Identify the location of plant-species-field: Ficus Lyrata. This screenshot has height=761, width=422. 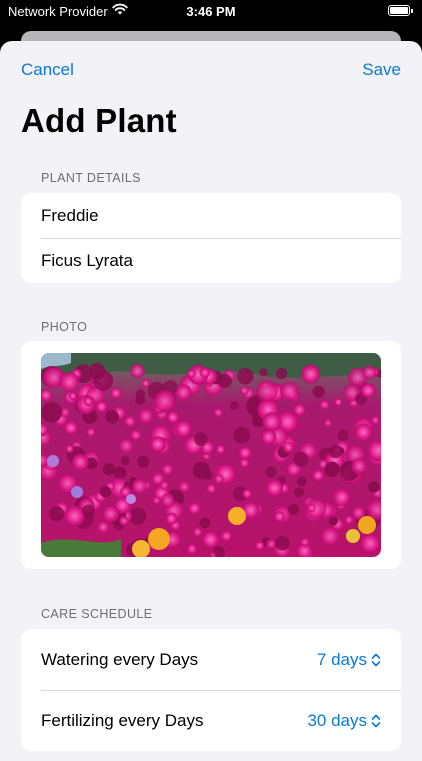
(211, 260).